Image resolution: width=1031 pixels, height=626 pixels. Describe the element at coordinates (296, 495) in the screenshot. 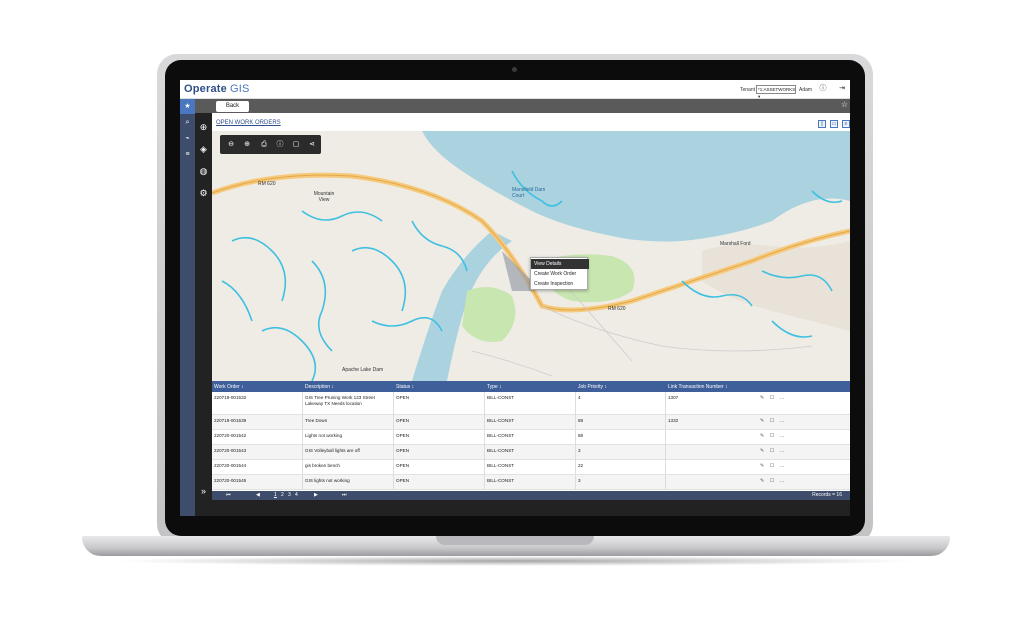

I see `page-4: 4` at that location.